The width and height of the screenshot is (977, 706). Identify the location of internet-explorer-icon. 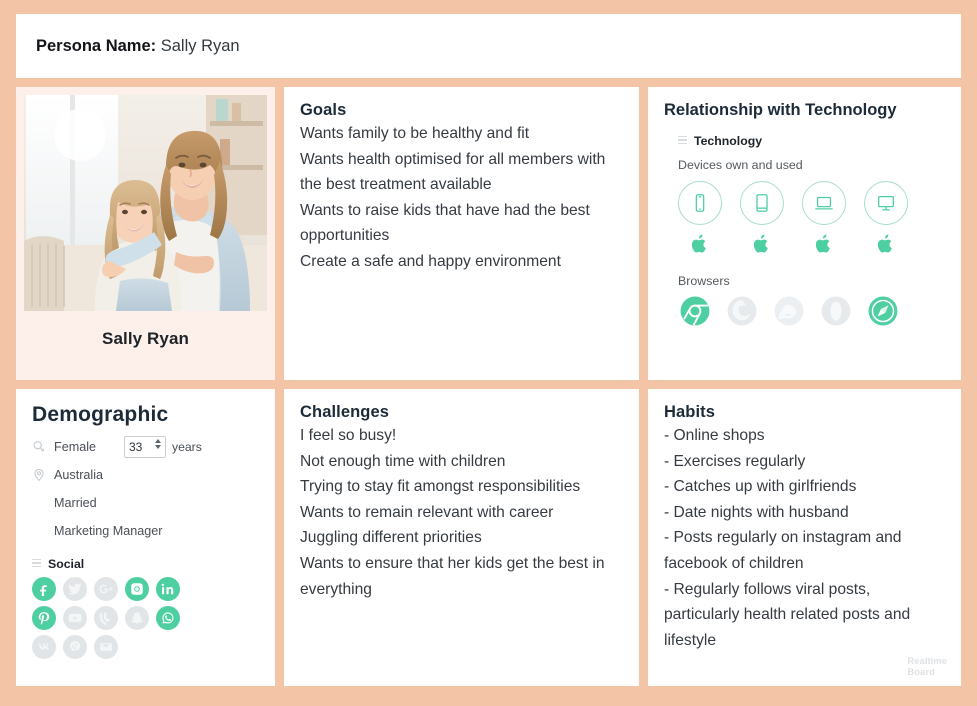
(789, 311).